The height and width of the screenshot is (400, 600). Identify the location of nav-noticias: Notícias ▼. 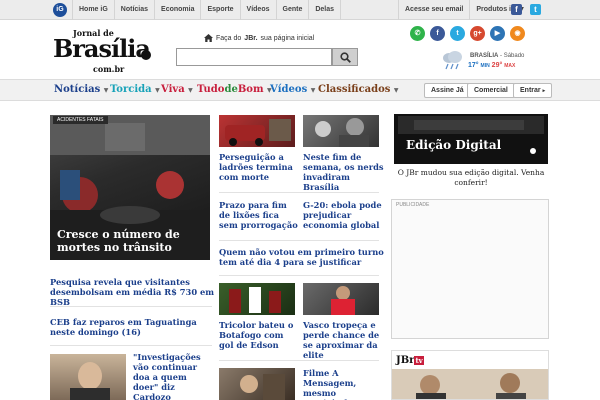
(81, 90).